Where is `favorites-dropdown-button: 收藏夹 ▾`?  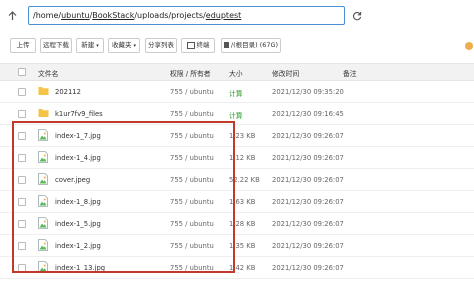 favorites-dropdown-button: 收藏夹 ▾ is located at coordinates (124, 45).